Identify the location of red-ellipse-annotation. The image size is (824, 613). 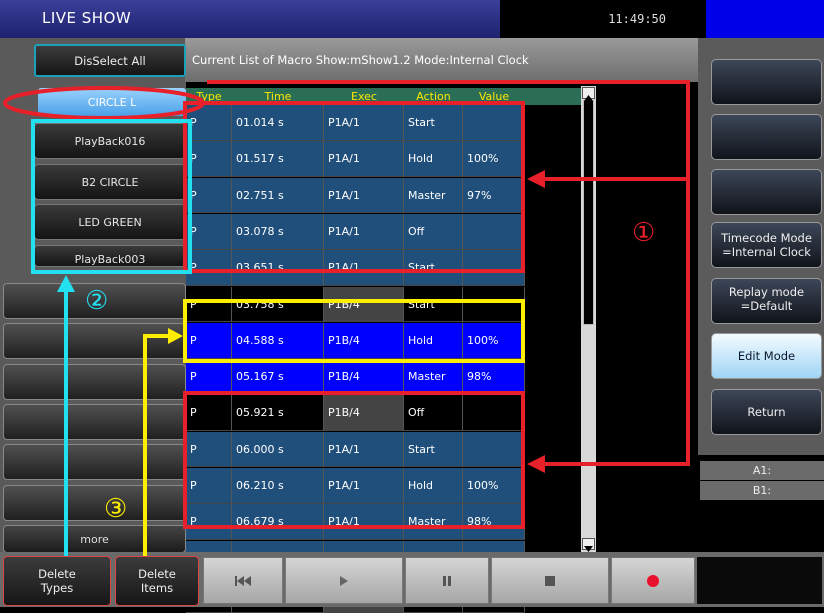
(104, 103).